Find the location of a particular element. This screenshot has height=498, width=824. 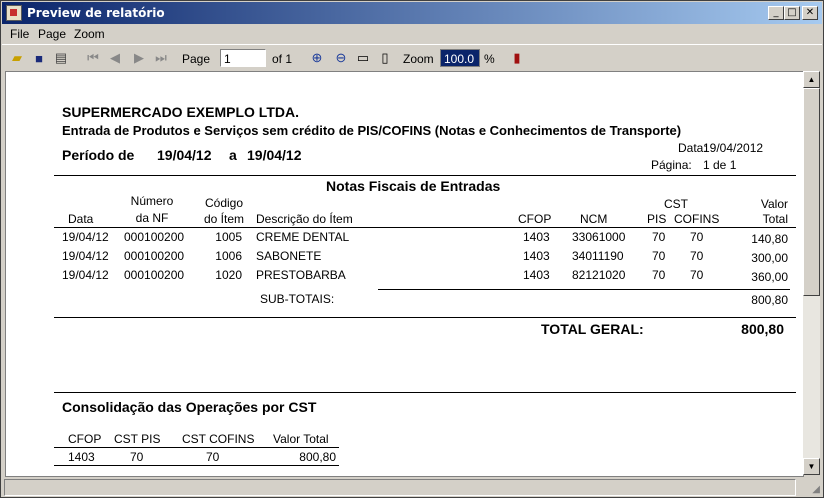

header-cfop: CFOP is located at coordinates (535, 219).